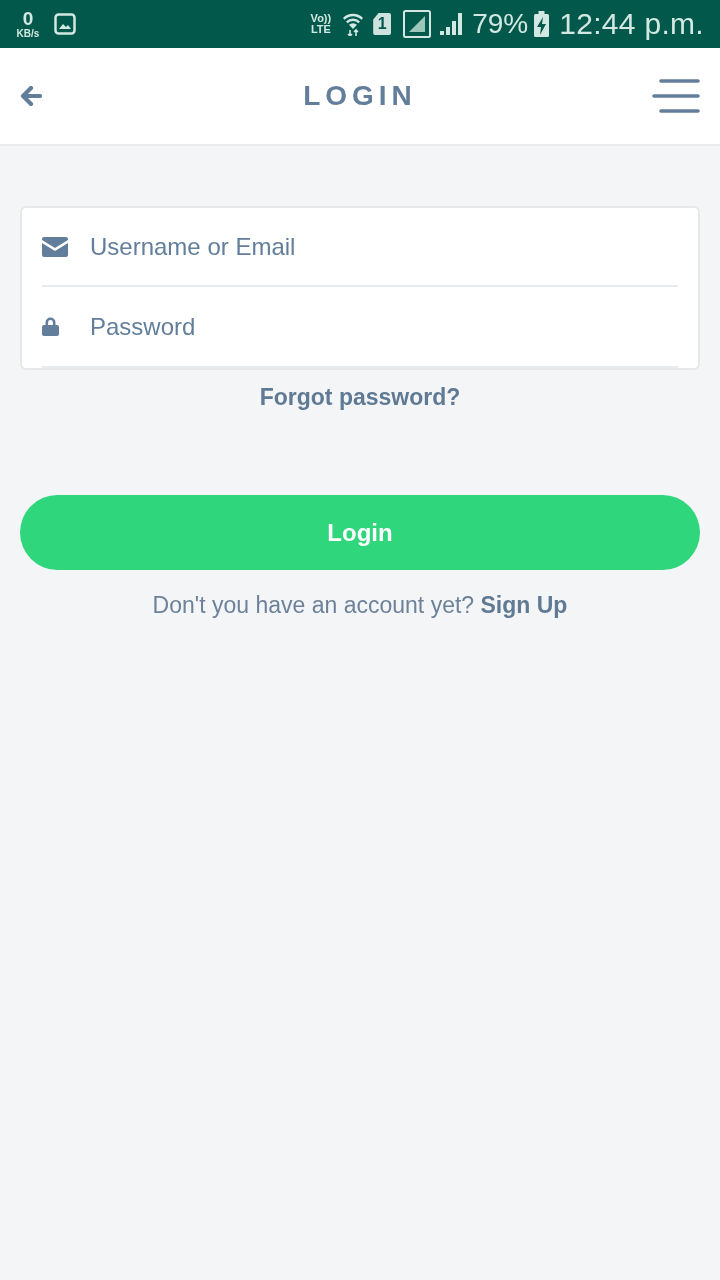 This screenshot has height=1280, width=720. What do you see at coordinates (353, 24) in the screenshot?
I see `wifi-icon` at bounding box center [353, 24].